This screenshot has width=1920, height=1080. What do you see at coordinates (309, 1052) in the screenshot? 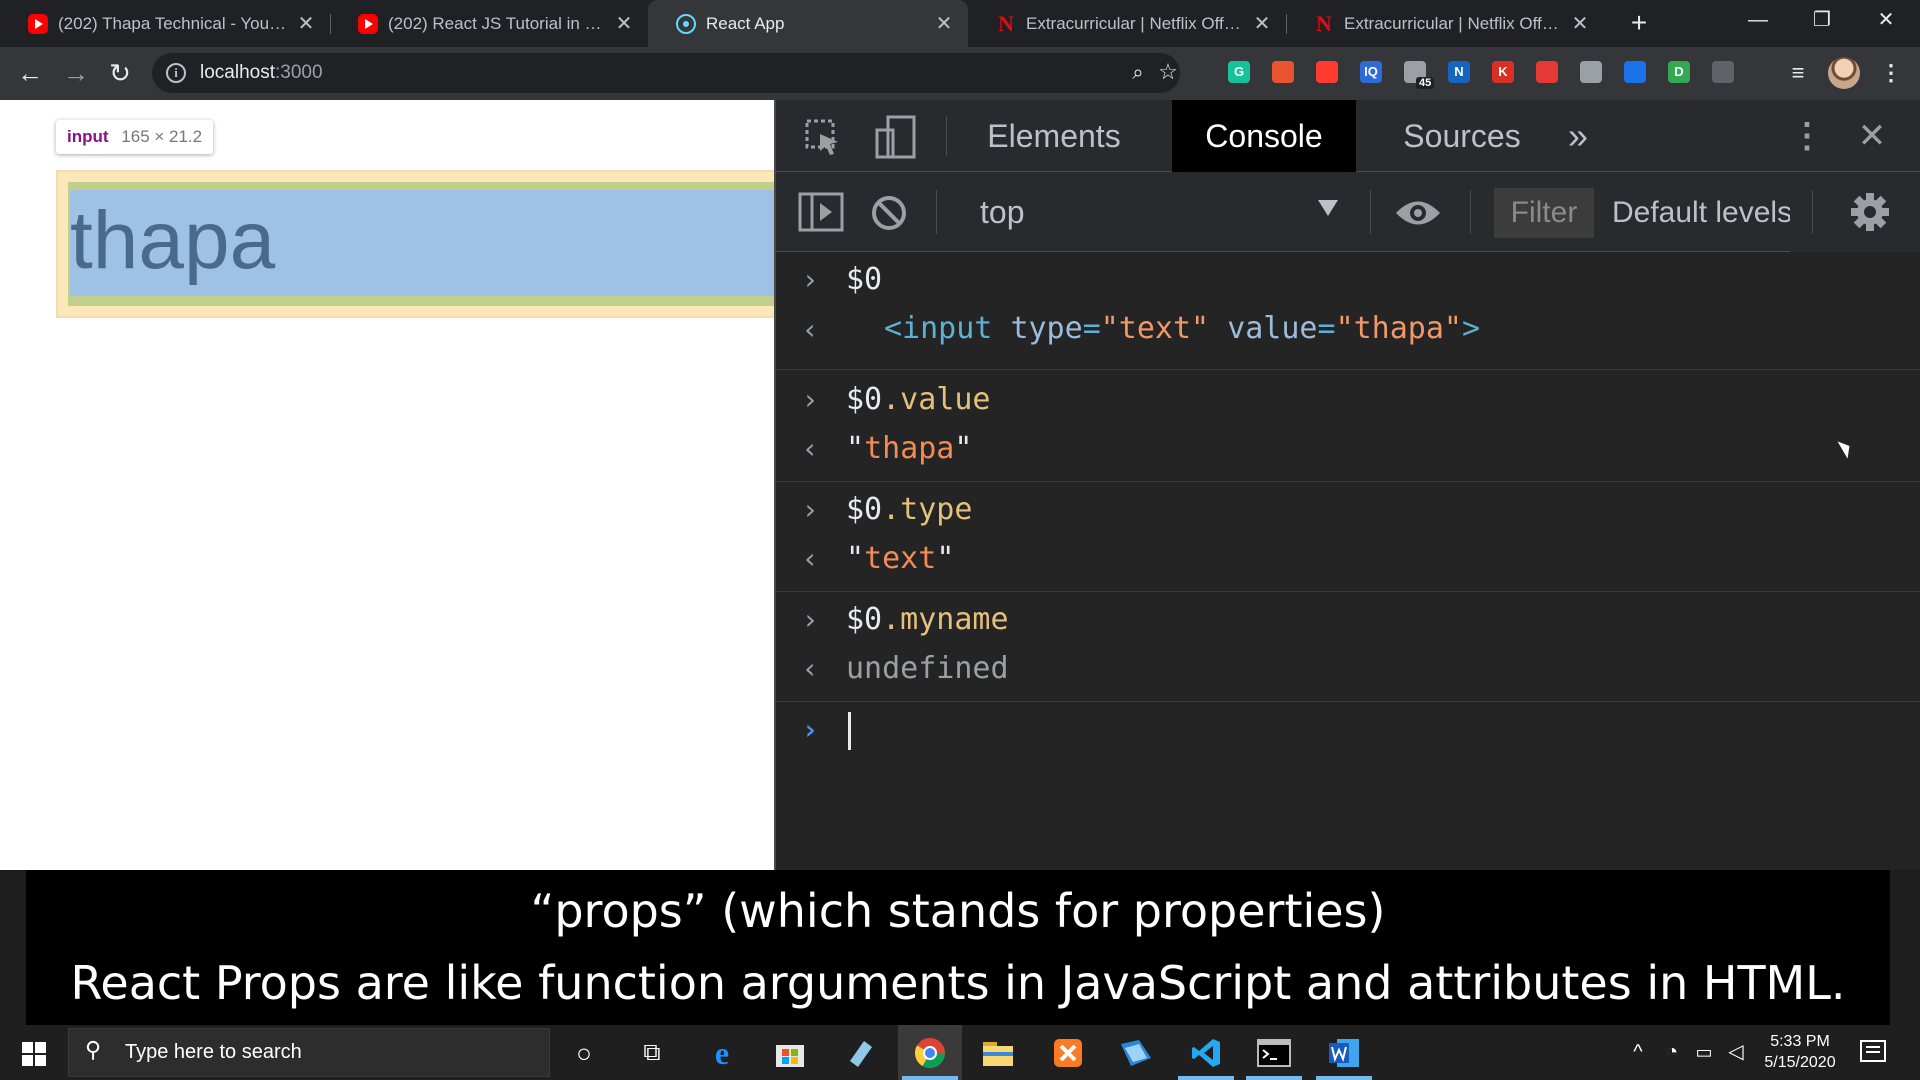
I see `taskbar-search: ⚲ Type here to search` at bounding box center [309, 1052].